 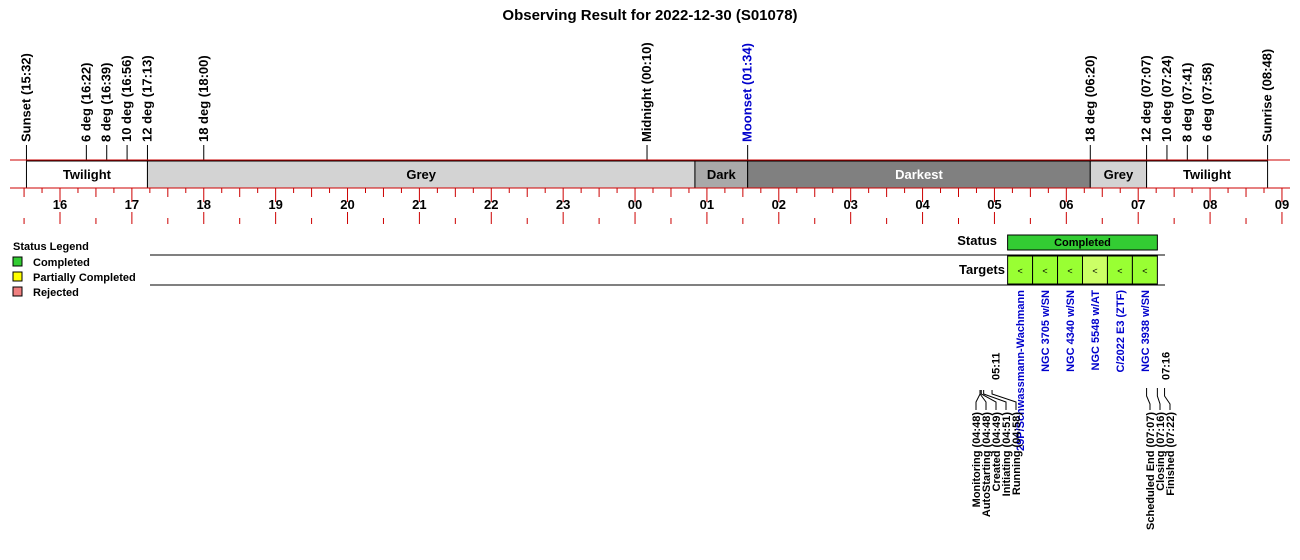 What do you see at coordinates (1046, 331) in the screenshot?
I see `target-name-1: NGC 3705 w/SN` at bounding box center [1046, 331].